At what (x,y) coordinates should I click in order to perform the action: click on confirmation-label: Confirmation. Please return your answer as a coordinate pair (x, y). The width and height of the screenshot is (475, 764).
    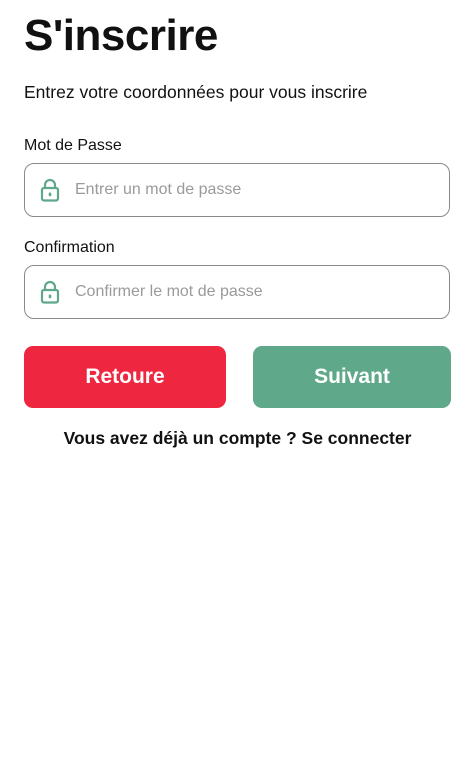
    Looking at the image, I should click on (69, 247).